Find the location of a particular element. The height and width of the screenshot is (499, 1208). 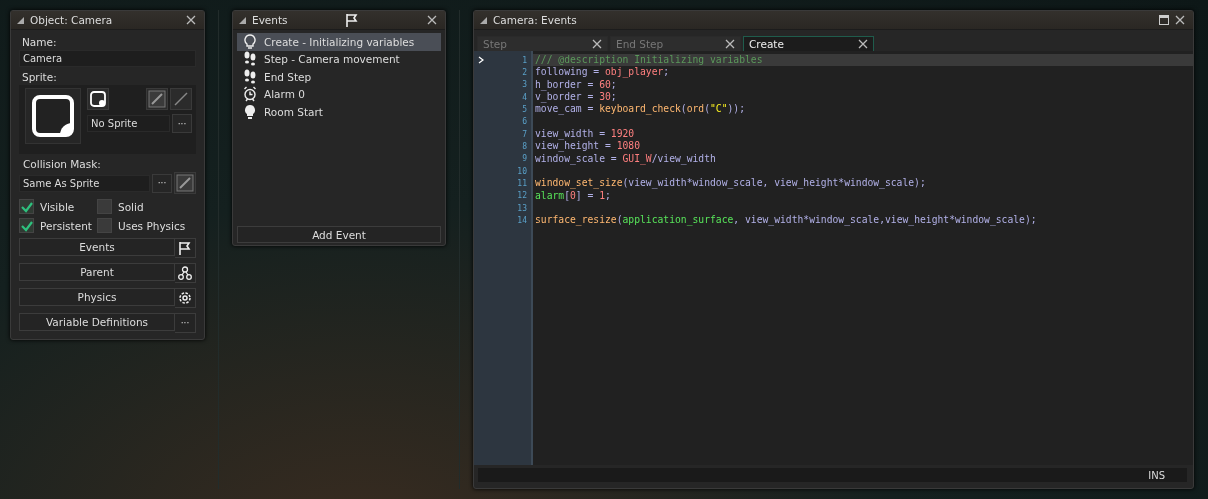

panel-button: Parent is located at coordinates (97, 272).